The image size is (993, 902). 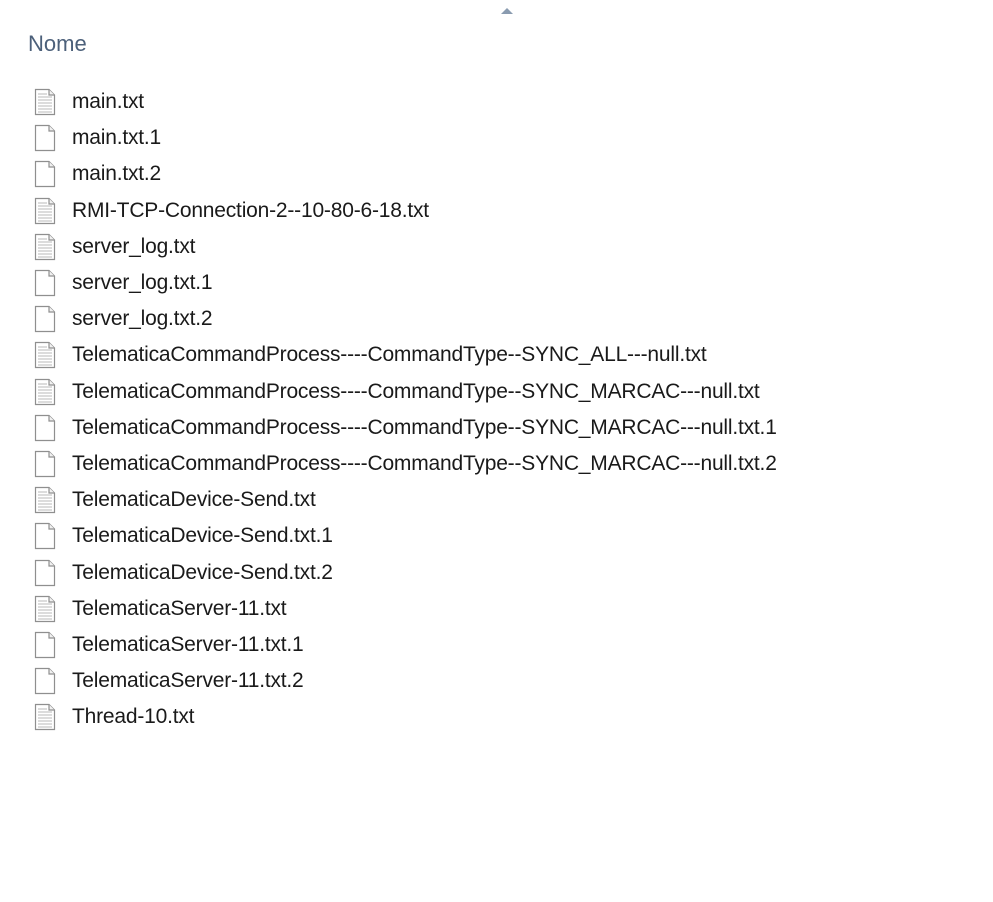 What do you see at coordinates (496, 609) in the screenshot?
I see `file-list-item: TelematicaServer-11.txt` at bounding box center [496, 609].